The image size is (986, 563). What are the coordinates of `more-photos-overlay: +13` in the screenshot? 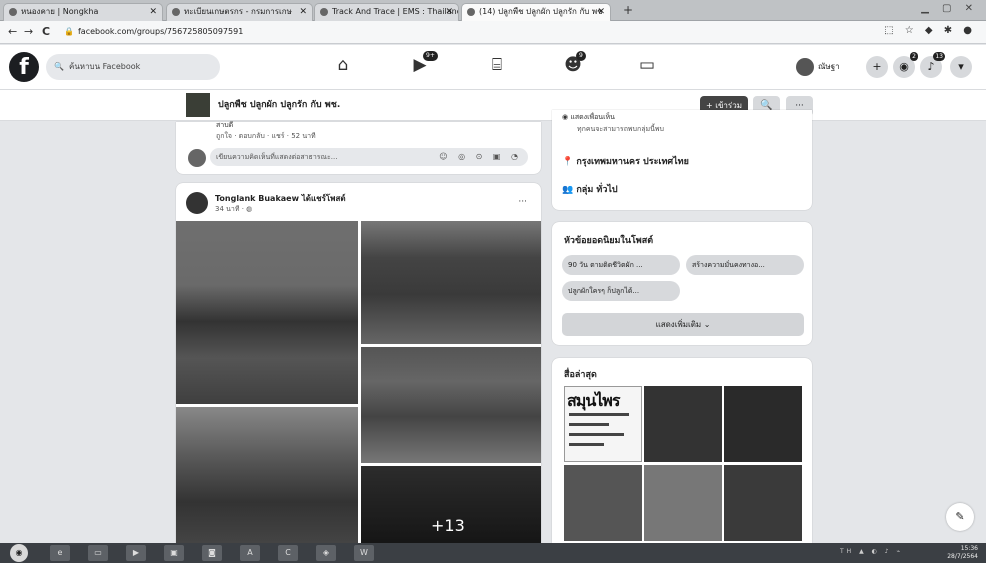 It's located at (451, 504).